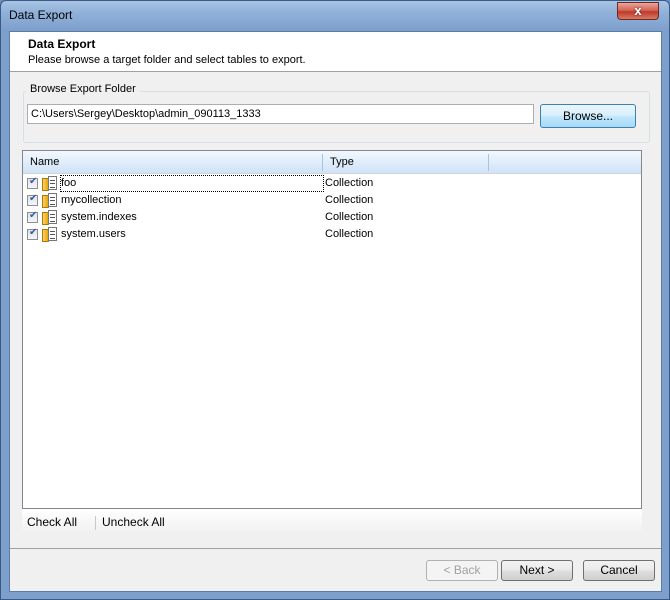 The width and height of the screenshot is (670, 600). What do you see at coordinates (62, 44) in the screenshot?
I see `page-title: Data Export` at bounding box center [62, 44].